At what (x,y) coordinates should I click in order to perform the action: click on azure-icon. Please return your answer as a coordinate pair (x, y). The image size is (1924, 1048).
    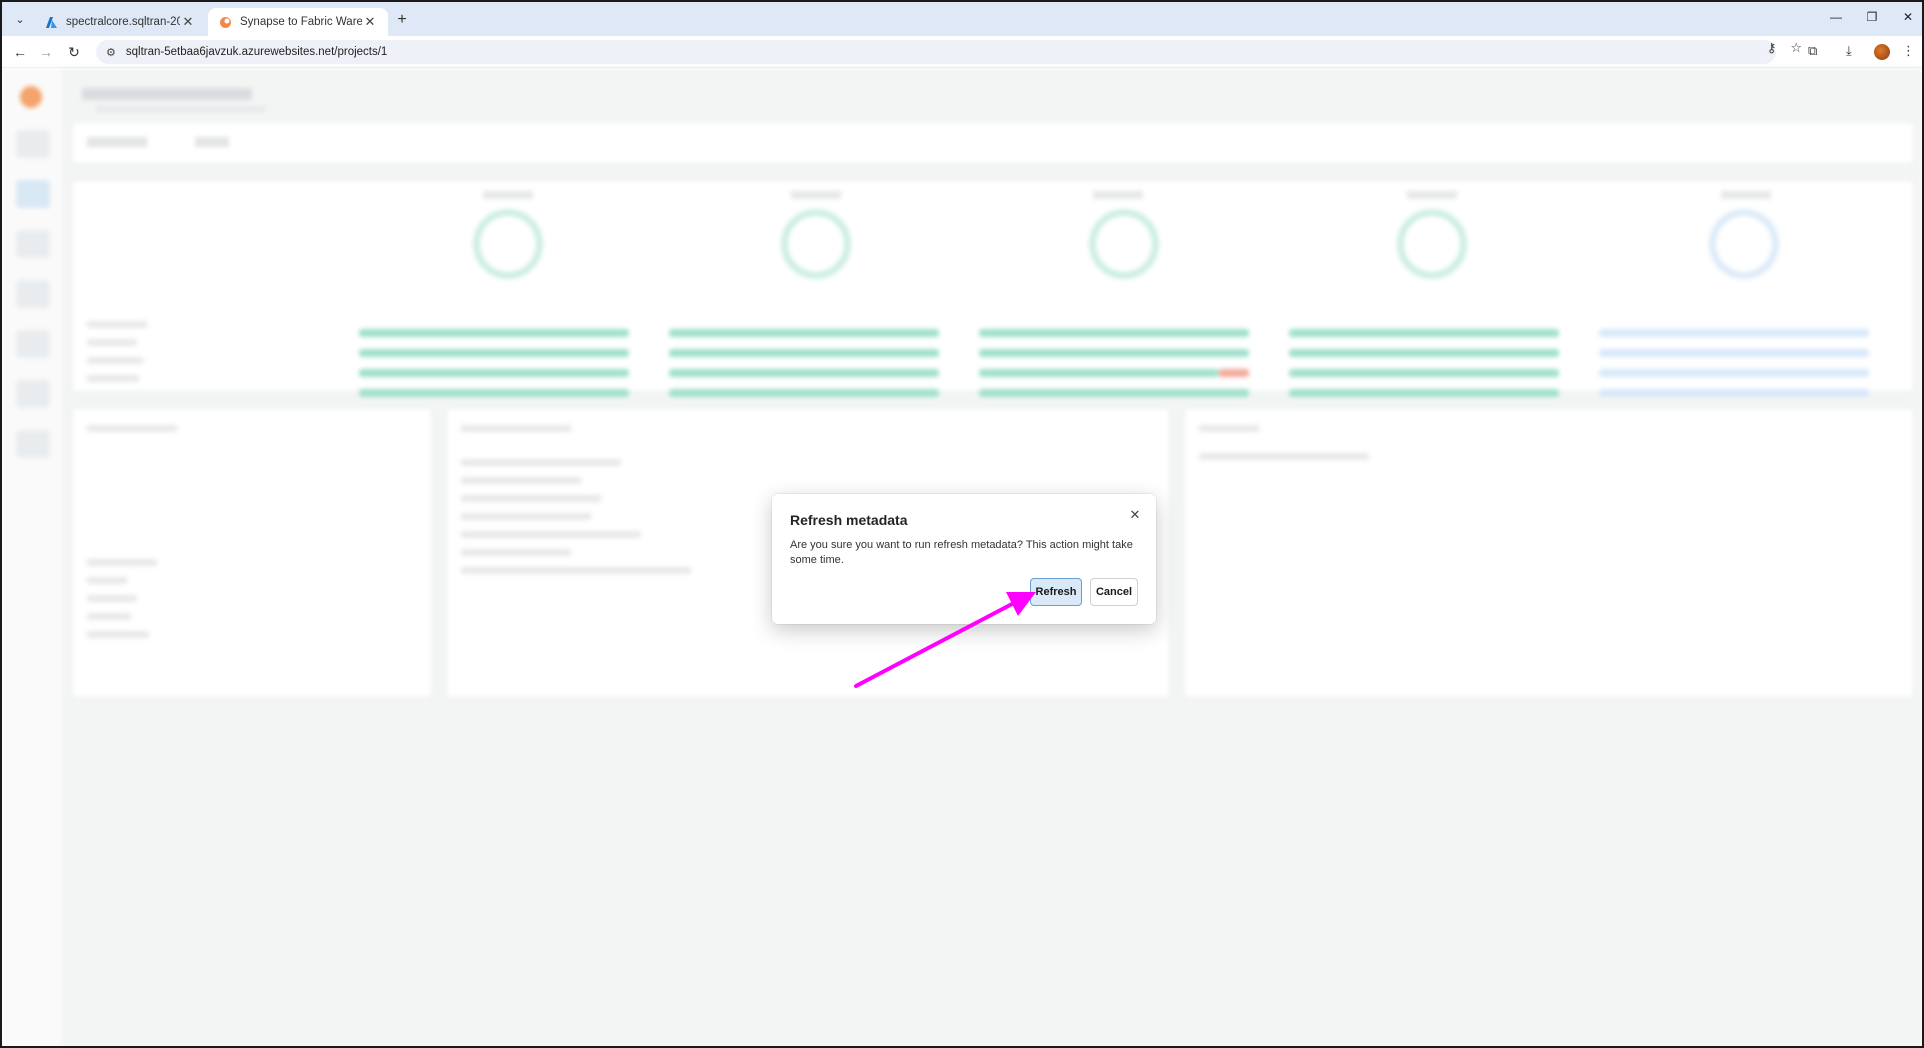
    Looking at the image, I should click on (51, 22).